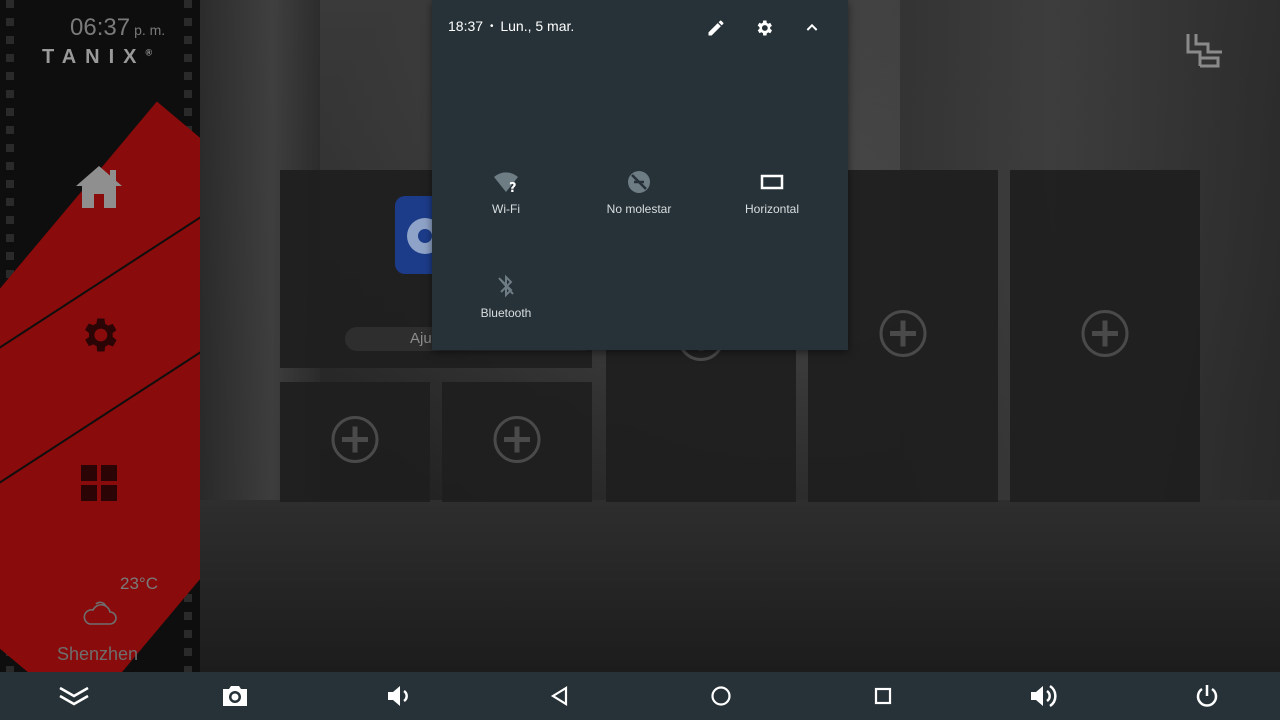 This screenshot has width=1280, height=720. I want to click on landscape-rotation-icon, so click(772, 182).